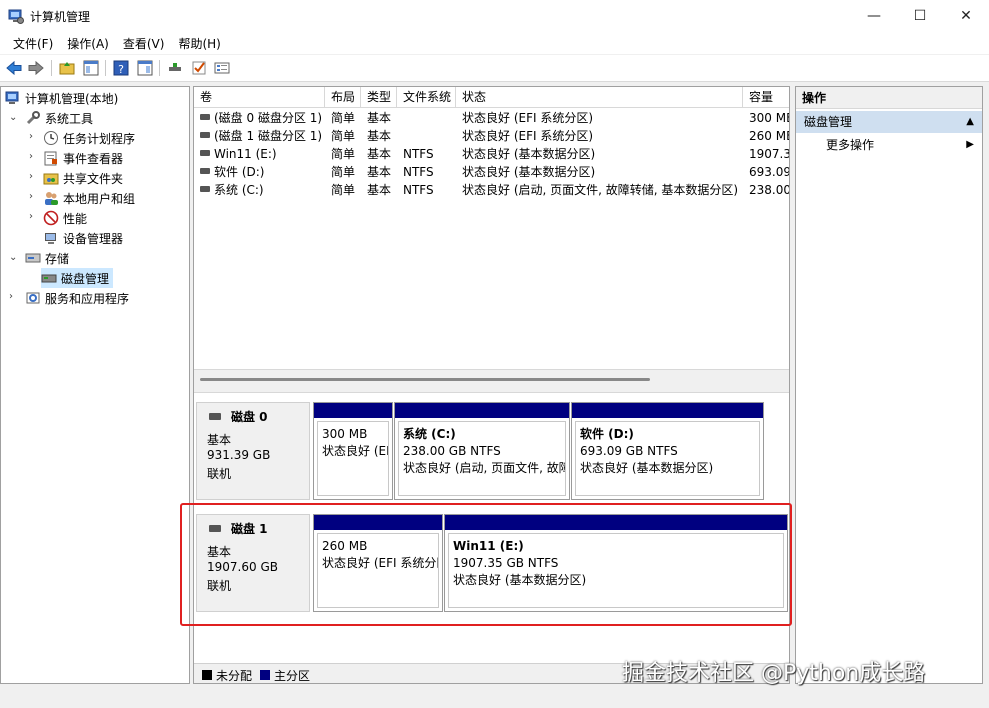 The height and width of the screenshot is (708, 989). I want to click on checkmark-icon, so click(199, 68).